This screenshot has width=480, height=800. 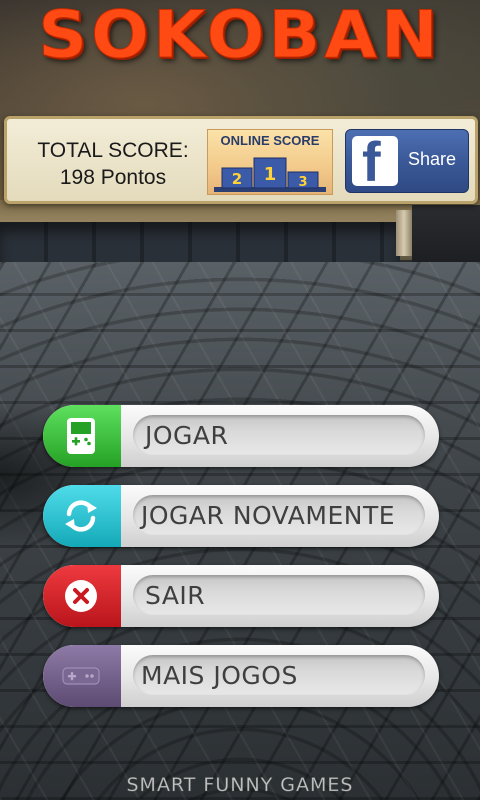 I want to click on more-games-label: MAIS JOGOS, so click(x=219, y=675).